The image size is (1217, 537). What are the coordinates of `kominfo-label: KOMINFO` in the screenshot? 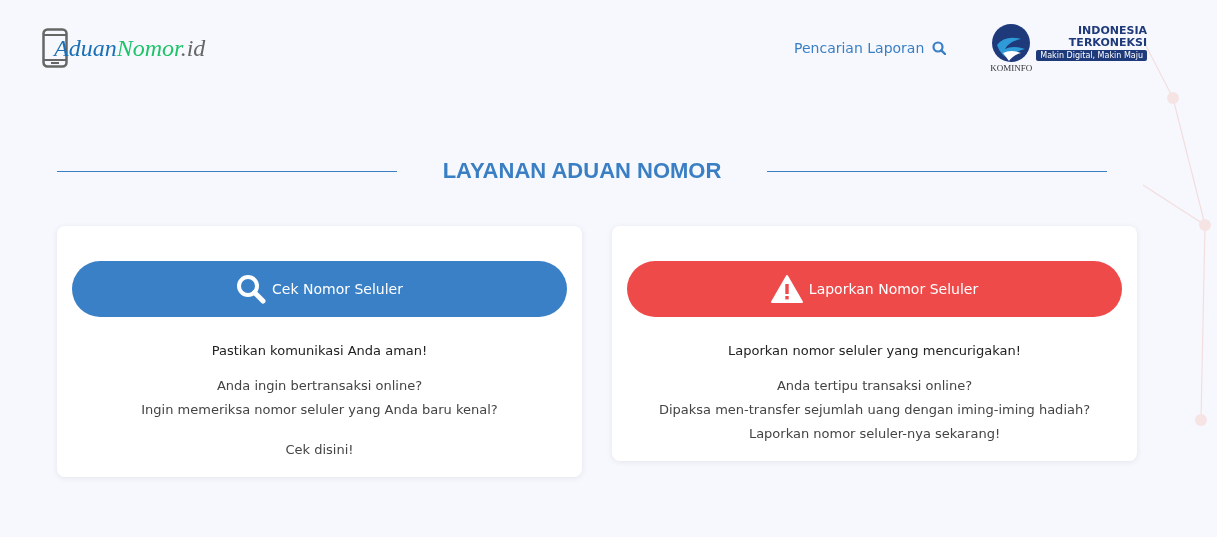 It's located at (1011, 68).